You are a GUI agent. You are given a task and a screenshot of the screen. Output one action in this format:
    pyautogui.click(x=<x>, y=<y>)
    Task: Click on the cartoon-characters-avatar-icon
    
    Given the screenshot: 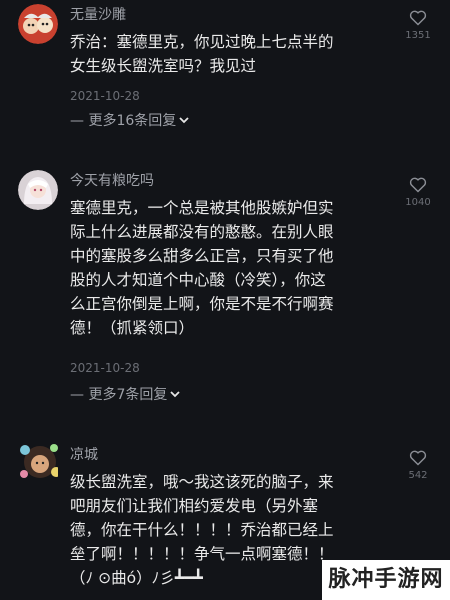 What is the action you would take?
    pyautogui.click(x=38, y=24)
    